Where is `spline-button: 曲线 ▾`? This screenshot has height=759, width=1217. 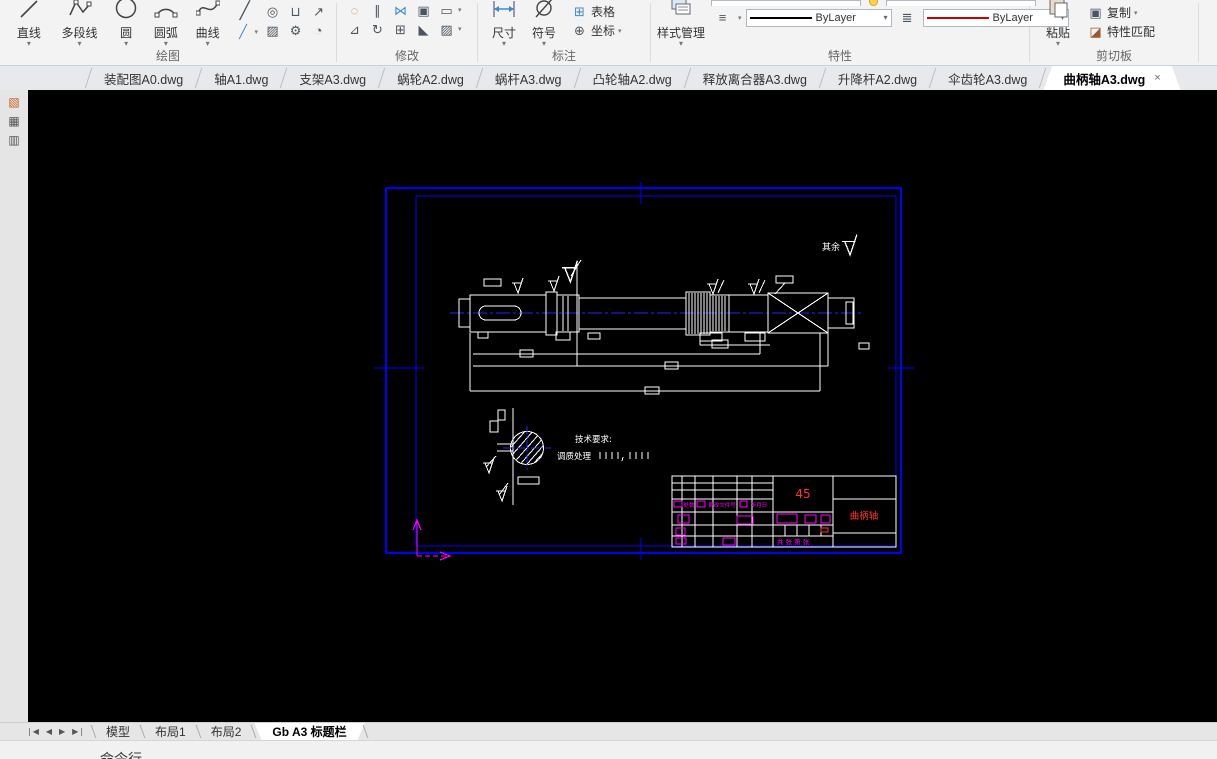 spline-button: 曲线 ▾ is located at coordinates (208, 24).